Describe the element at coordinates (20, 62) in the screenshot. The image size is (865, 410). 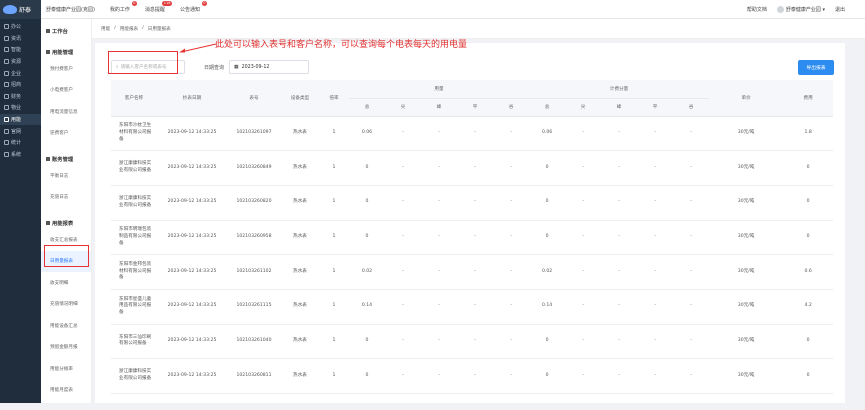
I see `rail-item: 资源` at that location.